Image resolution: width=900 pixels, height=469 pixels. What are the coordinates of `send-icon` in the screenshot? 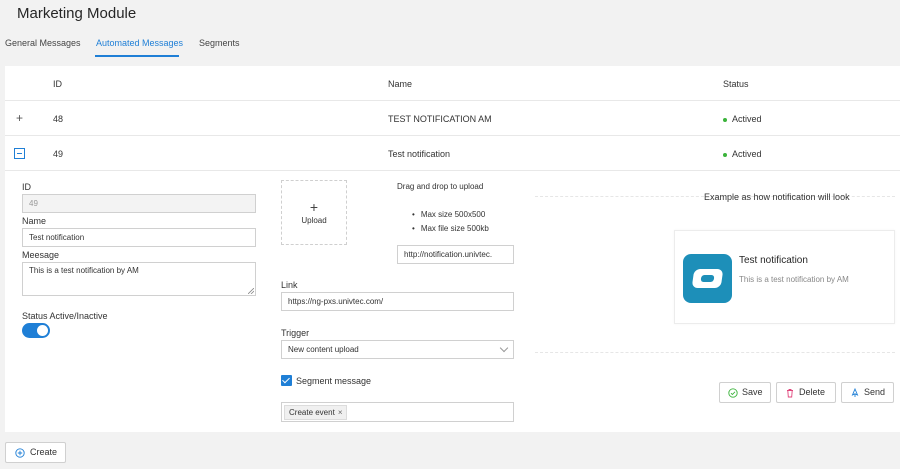 It's located at (855, 392).